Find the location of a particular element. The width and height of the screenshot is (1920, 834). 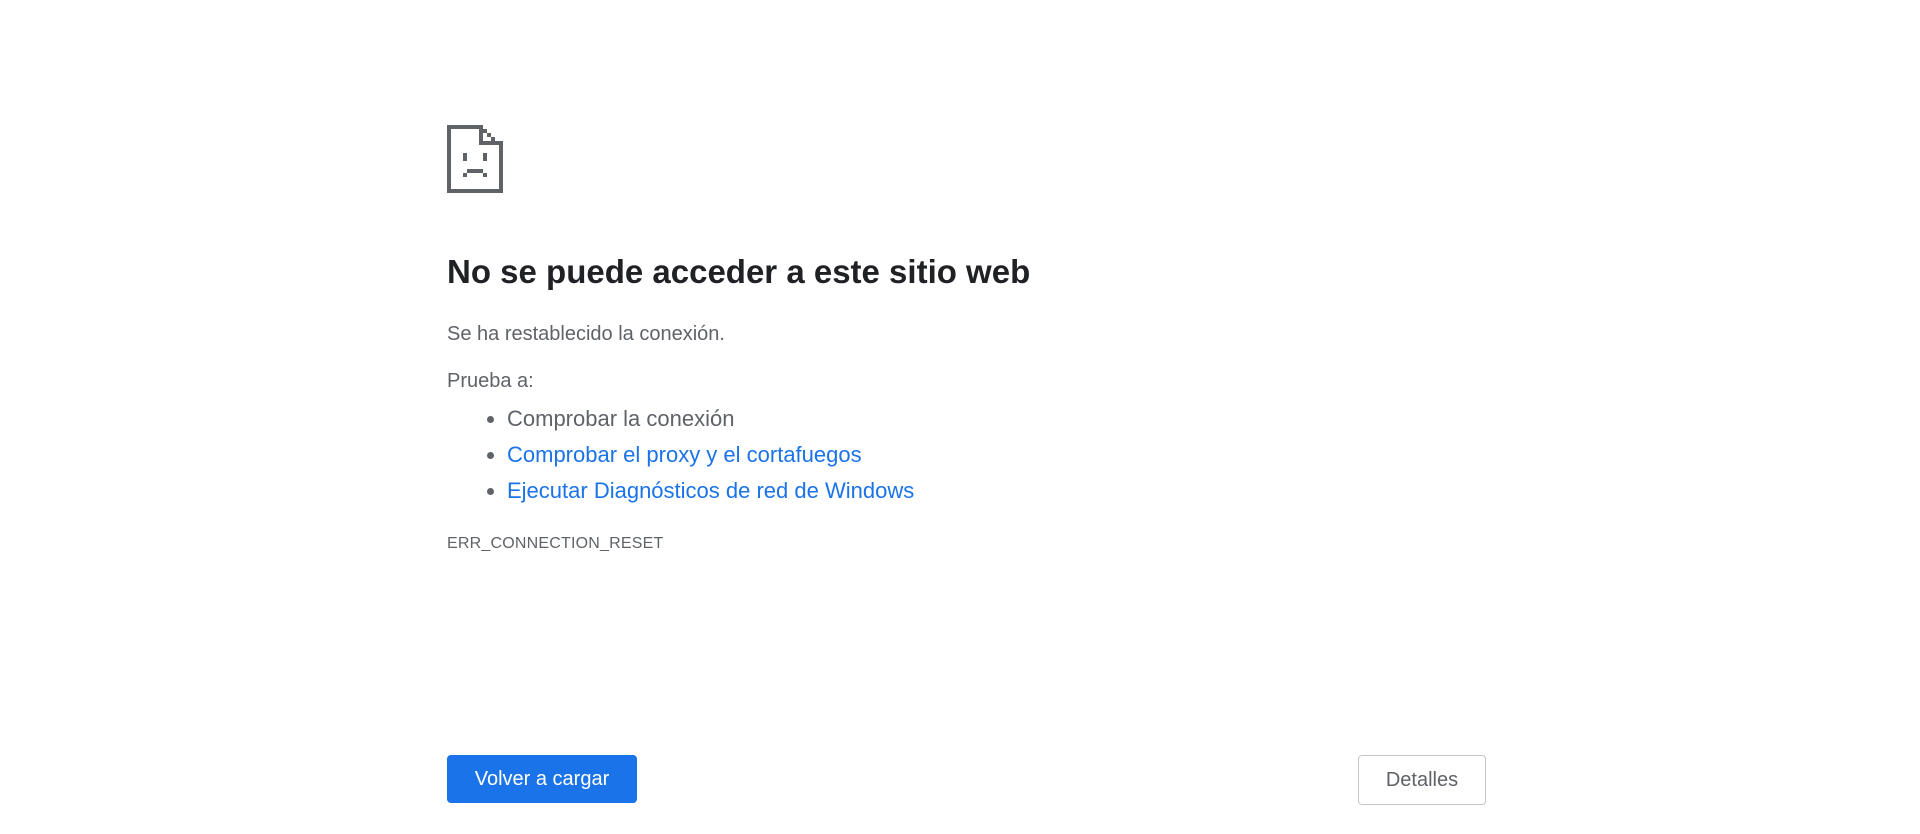

details-button: Detalles is located at coordinates (1422, 780).